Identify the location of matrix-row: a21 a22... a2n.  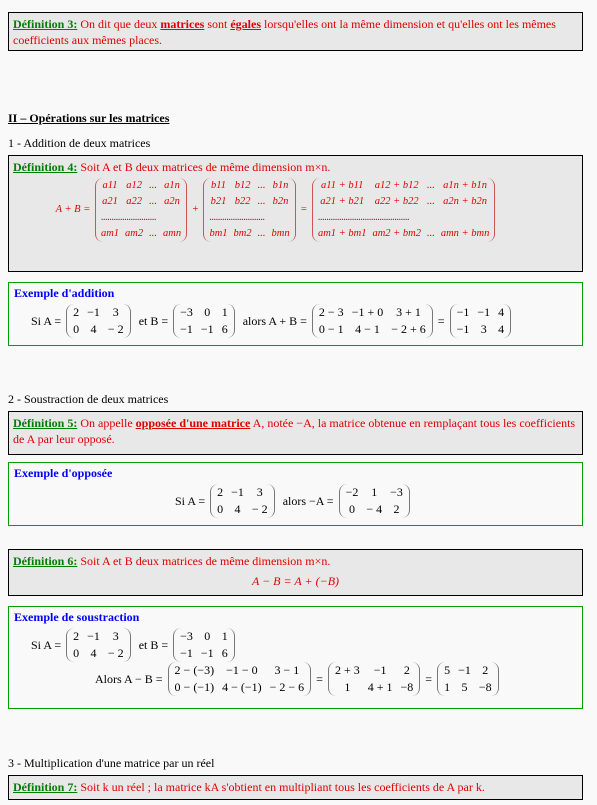
(141, 202).